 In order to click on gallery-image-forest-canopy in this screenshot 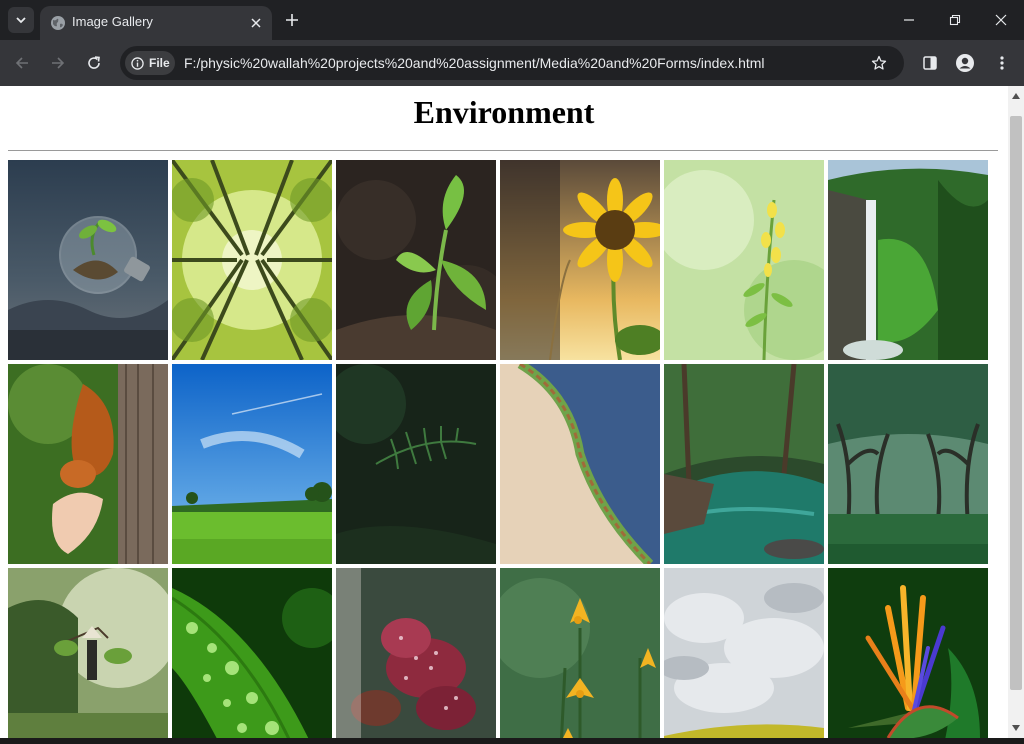, I will do `click(252, 260)`.